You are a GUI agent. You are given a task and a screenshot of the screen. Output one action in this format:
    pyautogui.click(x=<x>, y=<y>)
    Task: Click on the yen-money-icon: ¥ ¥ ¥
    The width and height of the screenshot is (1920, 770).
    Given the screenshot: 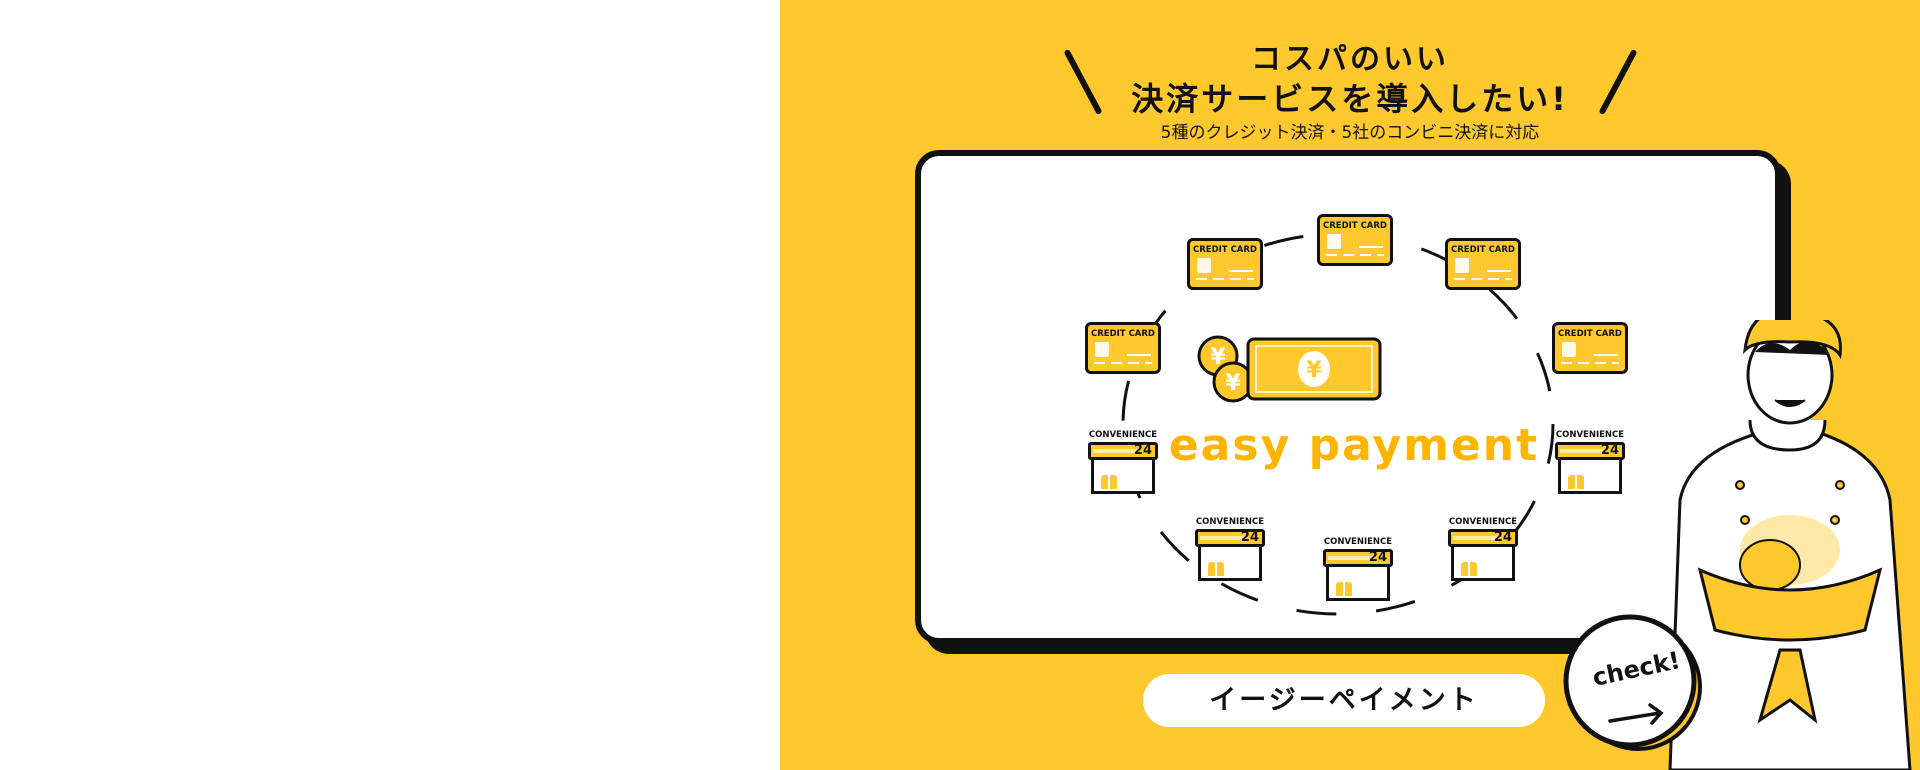 What is the action you would take?
    pyautogui.click(x=1289, y=369)
    